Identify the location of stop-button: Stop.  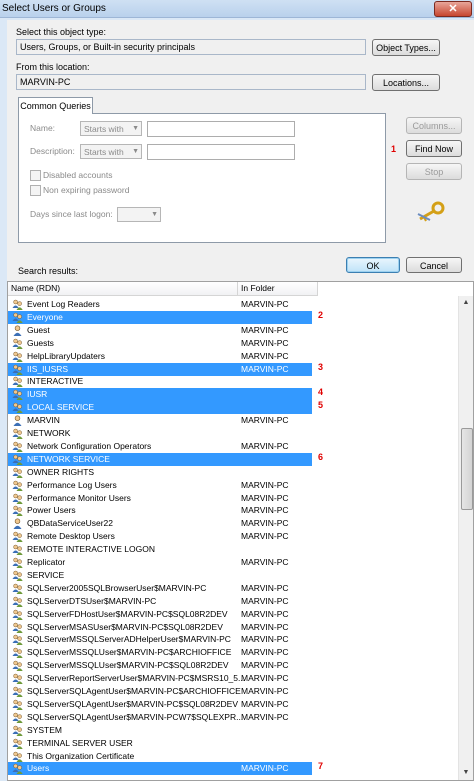
(434, 171).